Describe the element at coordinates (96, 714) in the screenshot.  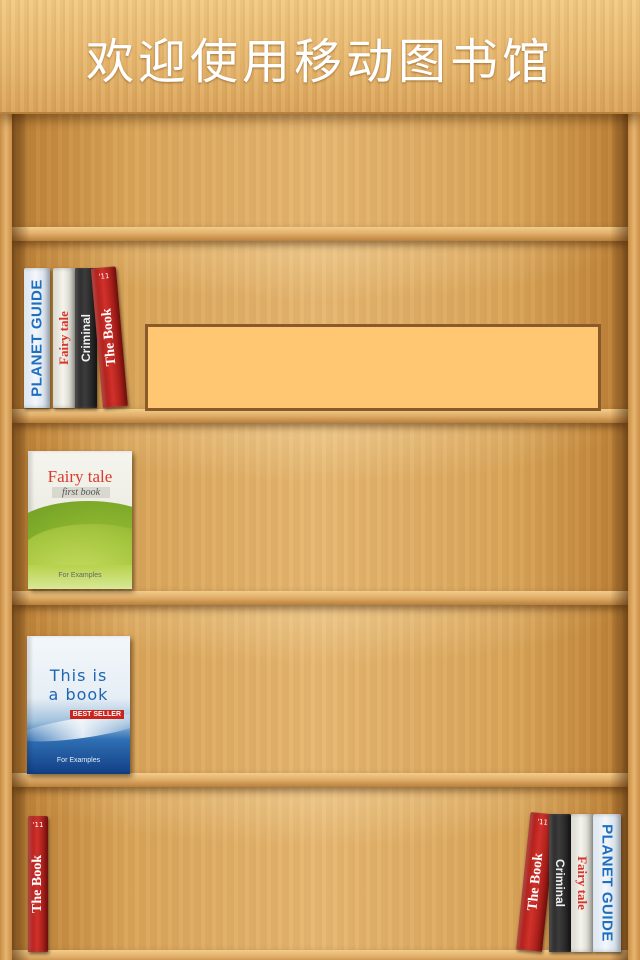
I see `best-seller-badge: BEST SELLER` at that location.